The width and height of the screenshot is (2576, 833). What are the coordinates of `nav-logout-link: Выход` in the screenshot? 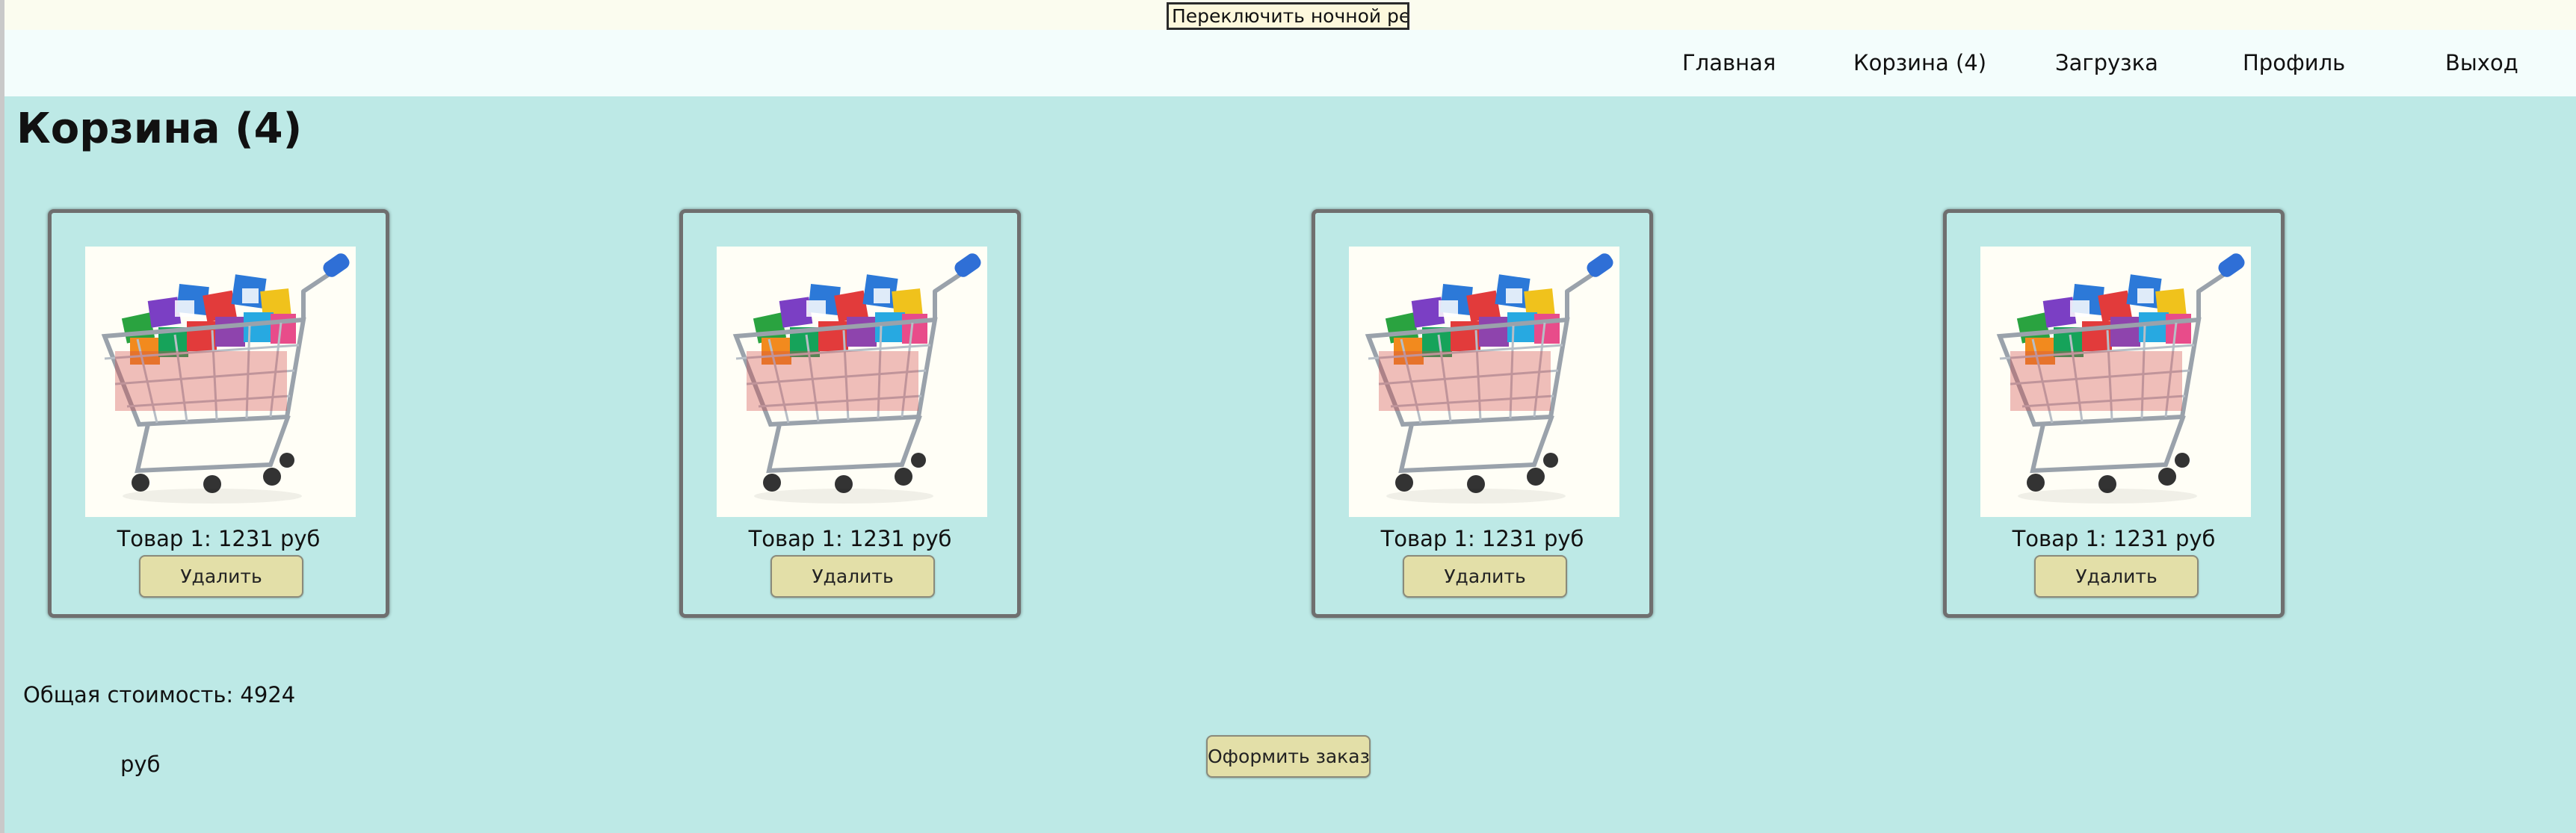 It's located at (2481, 63).